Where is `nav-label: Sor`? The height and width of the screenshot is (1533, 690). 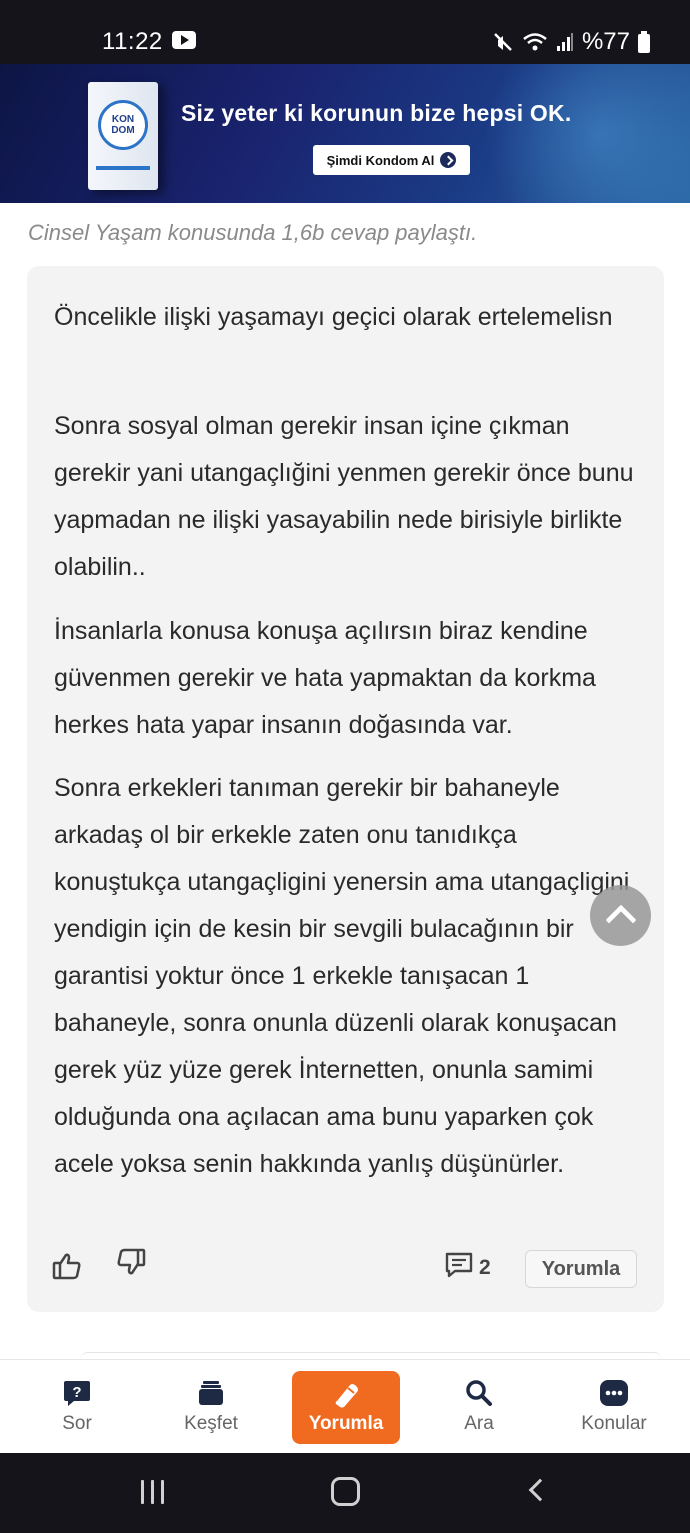 nav-label: Sor is located at coordinates (77, 1423).